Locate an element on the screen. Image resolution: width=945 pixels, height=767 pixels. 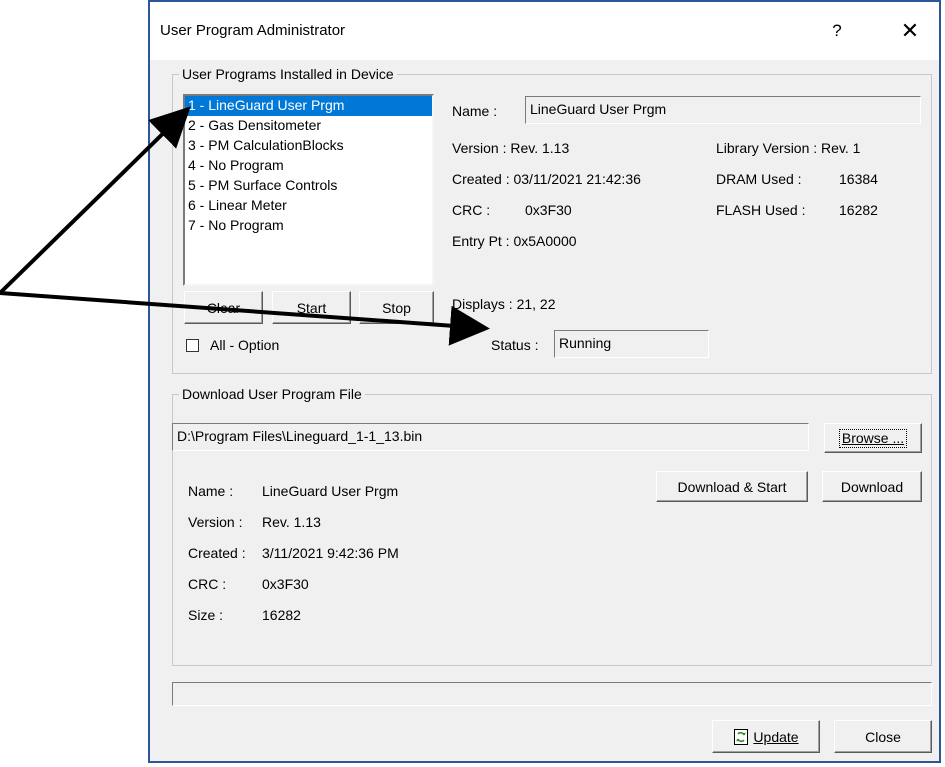
download-button: Download is located at coordinates (872, 486).